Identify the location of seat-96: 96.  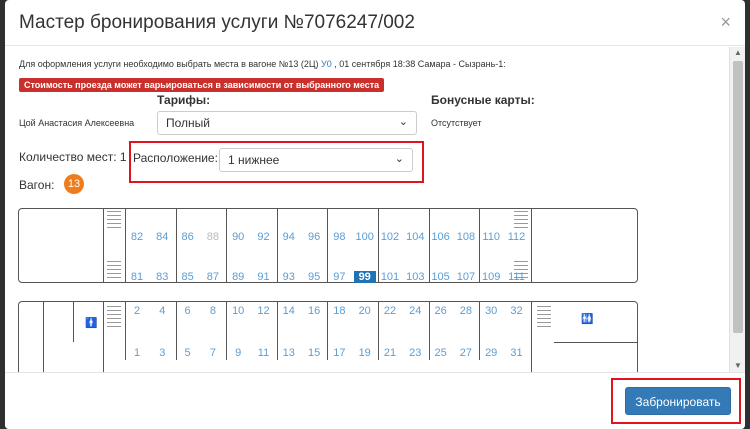
(314, 237).